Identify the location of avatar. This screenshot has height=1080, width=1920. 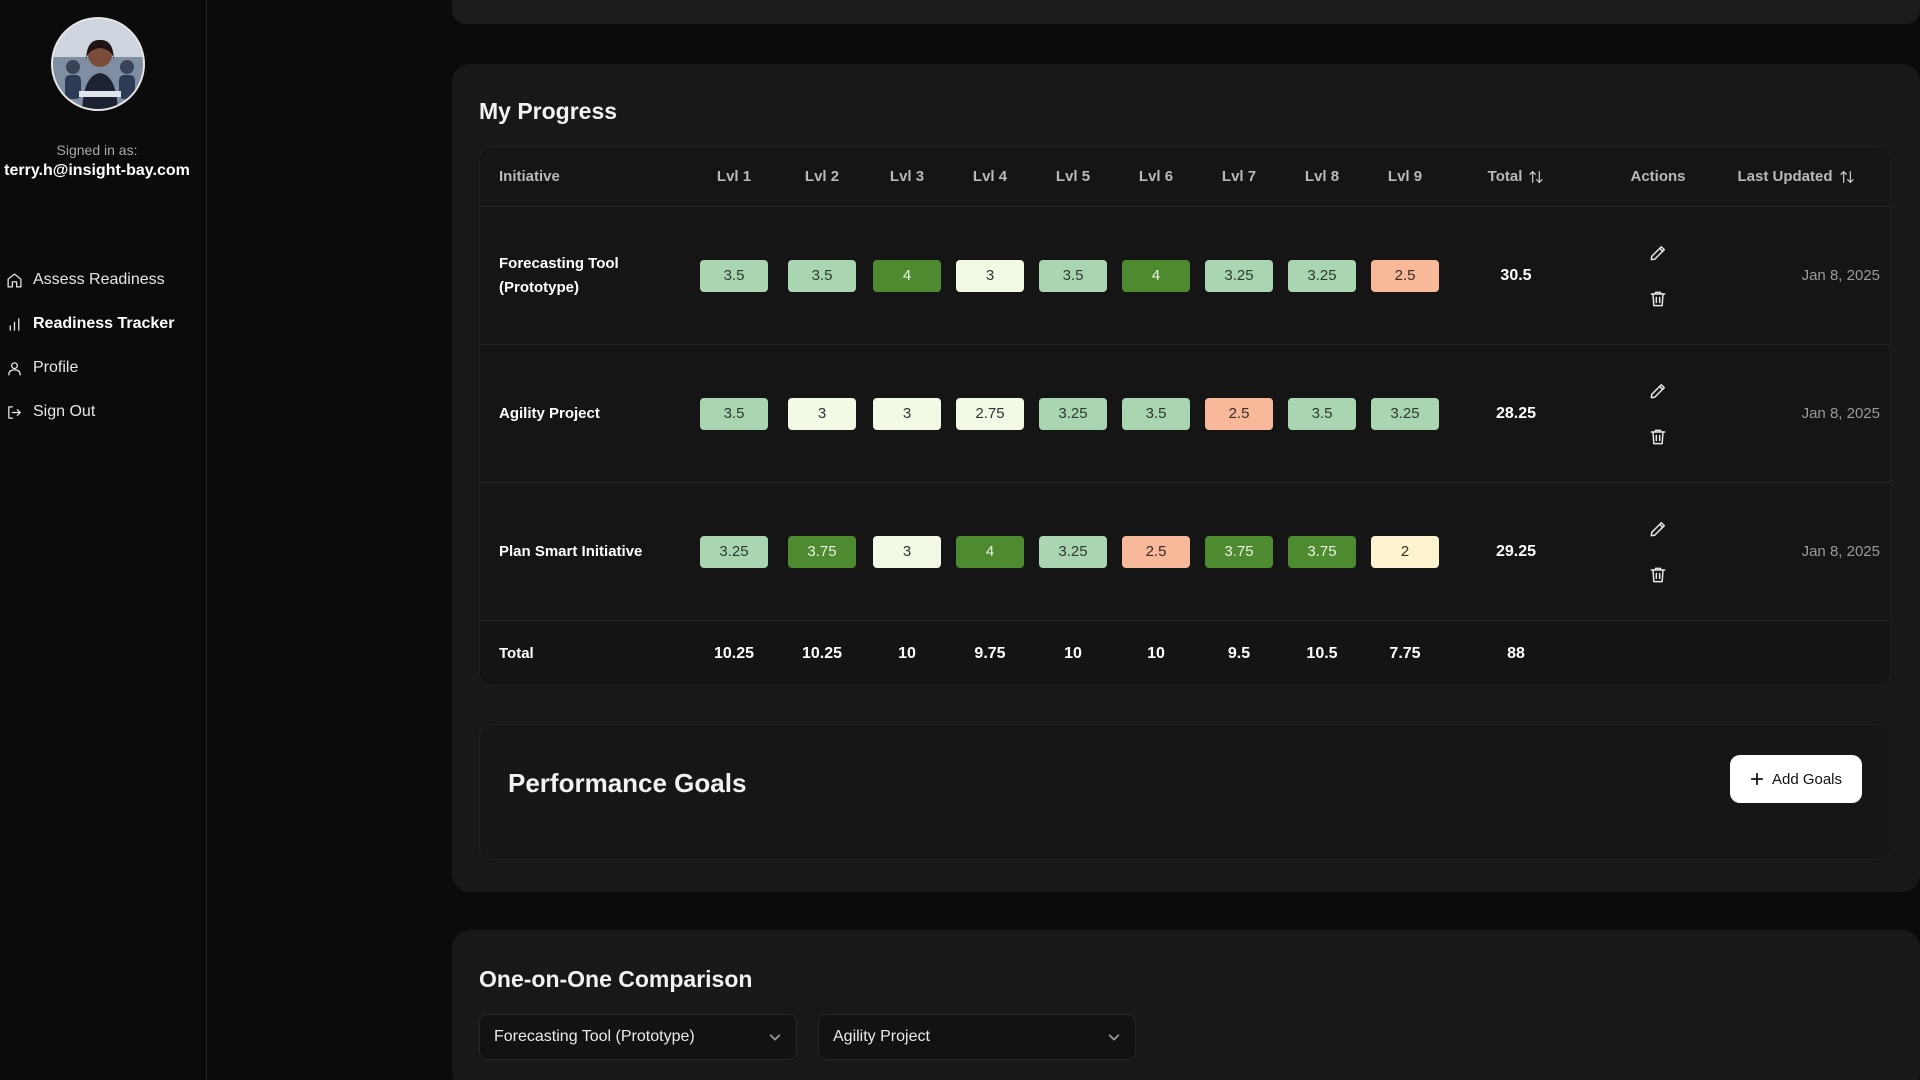
(98, 64).